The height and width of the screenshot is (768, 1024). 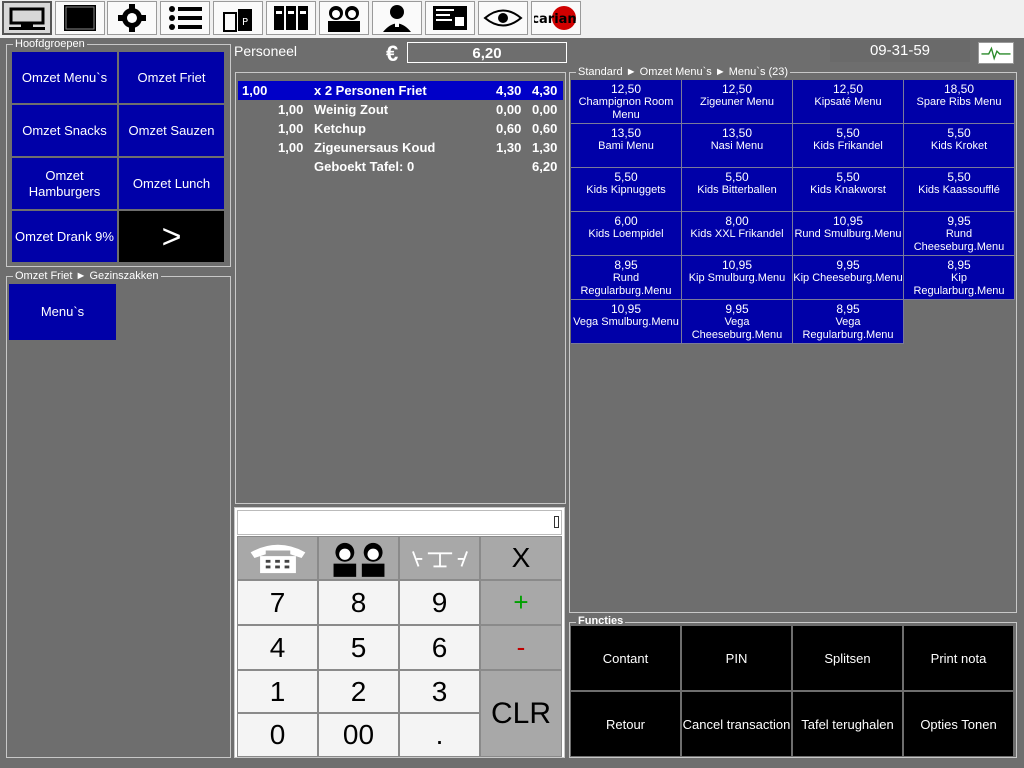 What do you see at coordinates (400, 109) in the screenshot?
I see `order-row: 1,00 Weinig Zout 0,00 0,00` at bounding box center [400, 109].